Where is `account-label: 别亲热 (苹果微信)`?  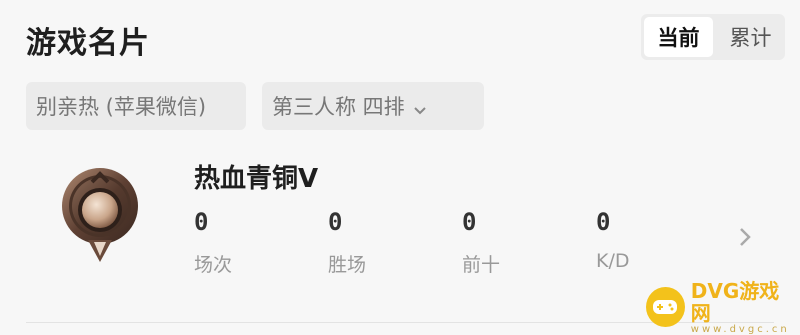 account-label: 别亲热 (苹果微信) is located at coordinates (121, 107).